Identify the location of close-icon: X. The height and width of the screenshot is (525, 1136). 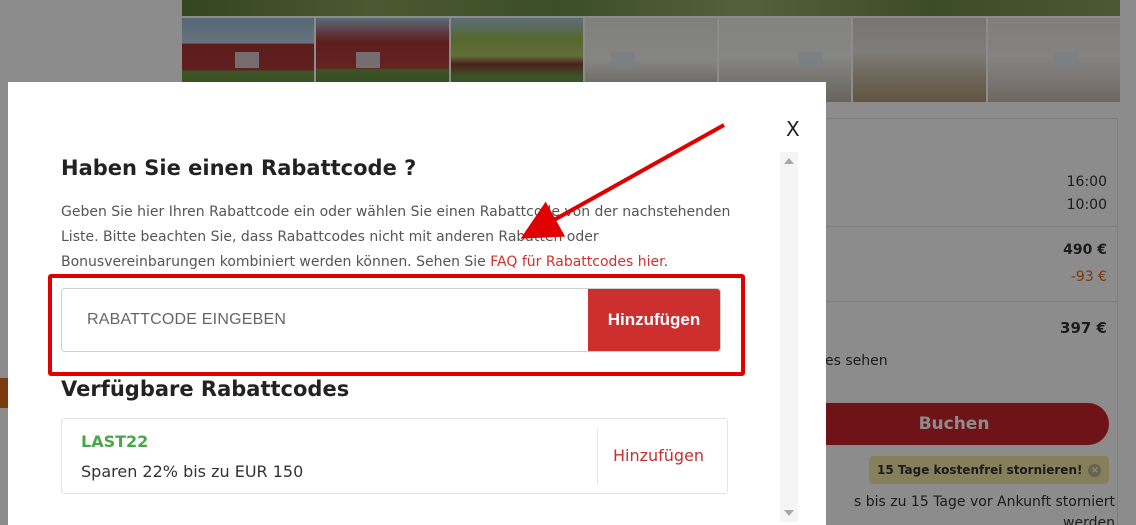
(793, 129).